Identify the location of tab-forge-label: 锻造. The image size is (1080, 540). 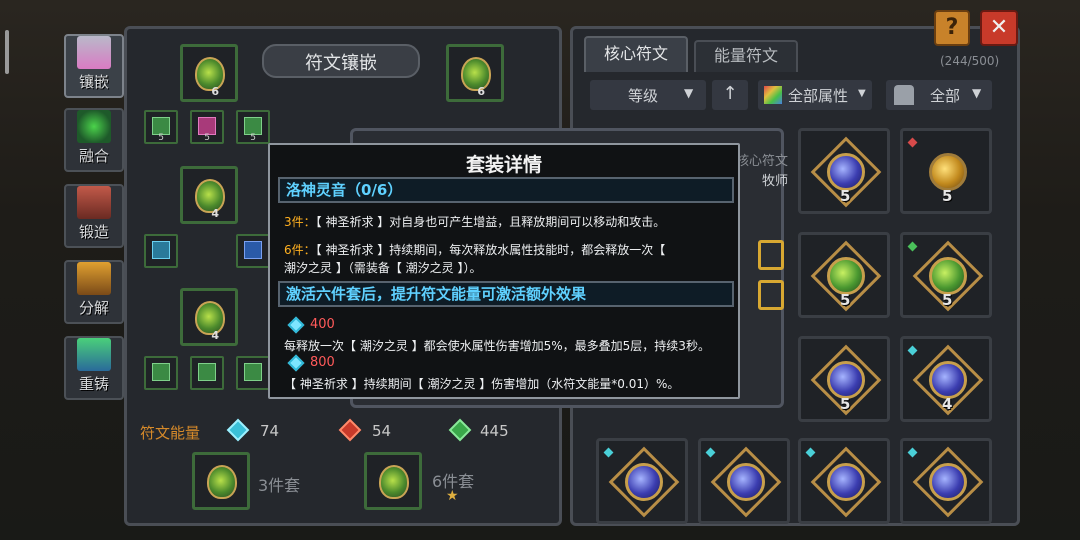
(93, 232).